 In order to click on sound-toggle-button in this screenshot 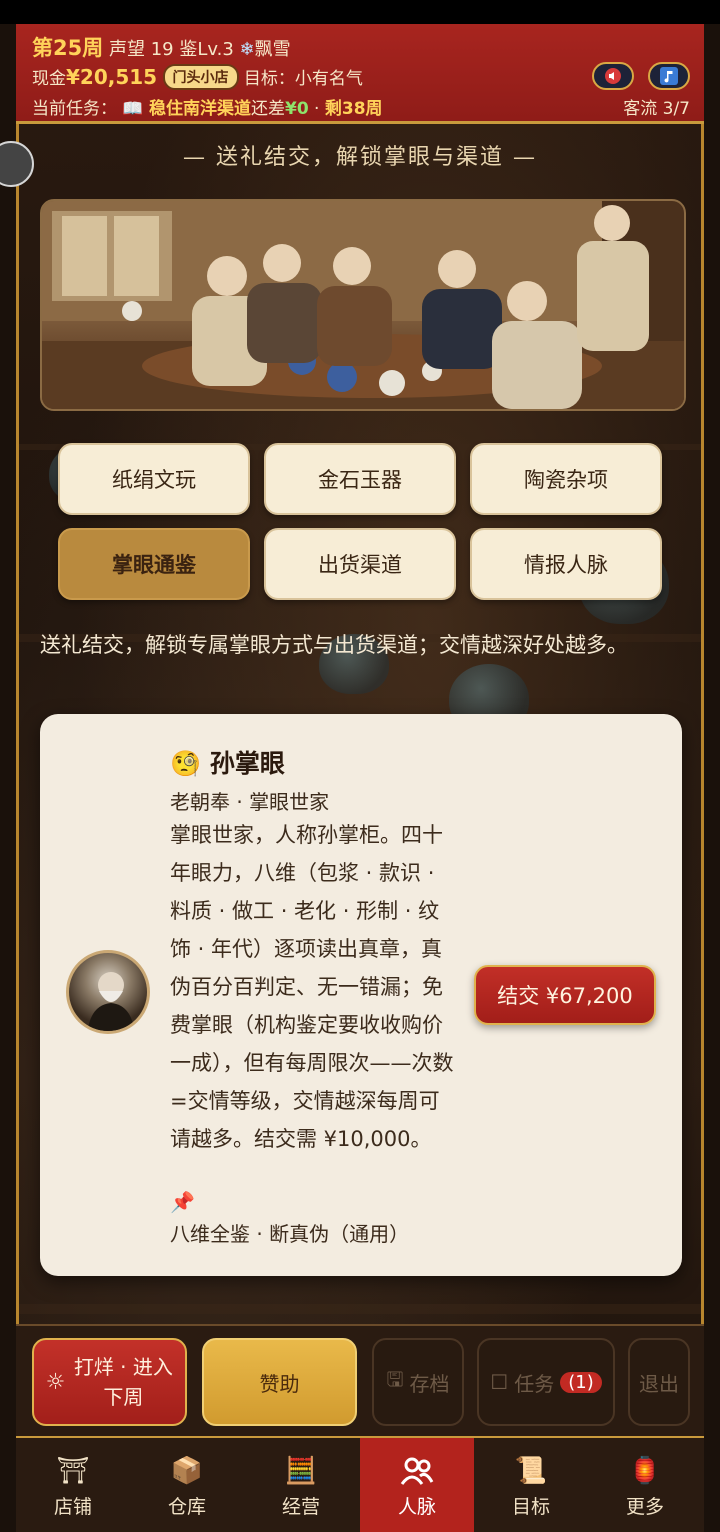, I will do `click(613, 76)`.